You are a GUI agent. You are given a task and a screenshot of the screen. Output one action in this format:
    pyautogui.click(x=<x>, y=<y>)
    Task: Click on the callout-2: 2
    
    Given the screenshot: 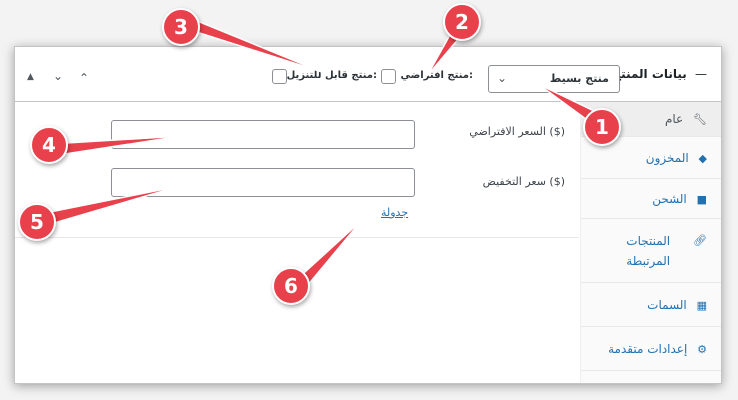 What is the action you would take?
    pyautogui.click(x=462, y=22)
    